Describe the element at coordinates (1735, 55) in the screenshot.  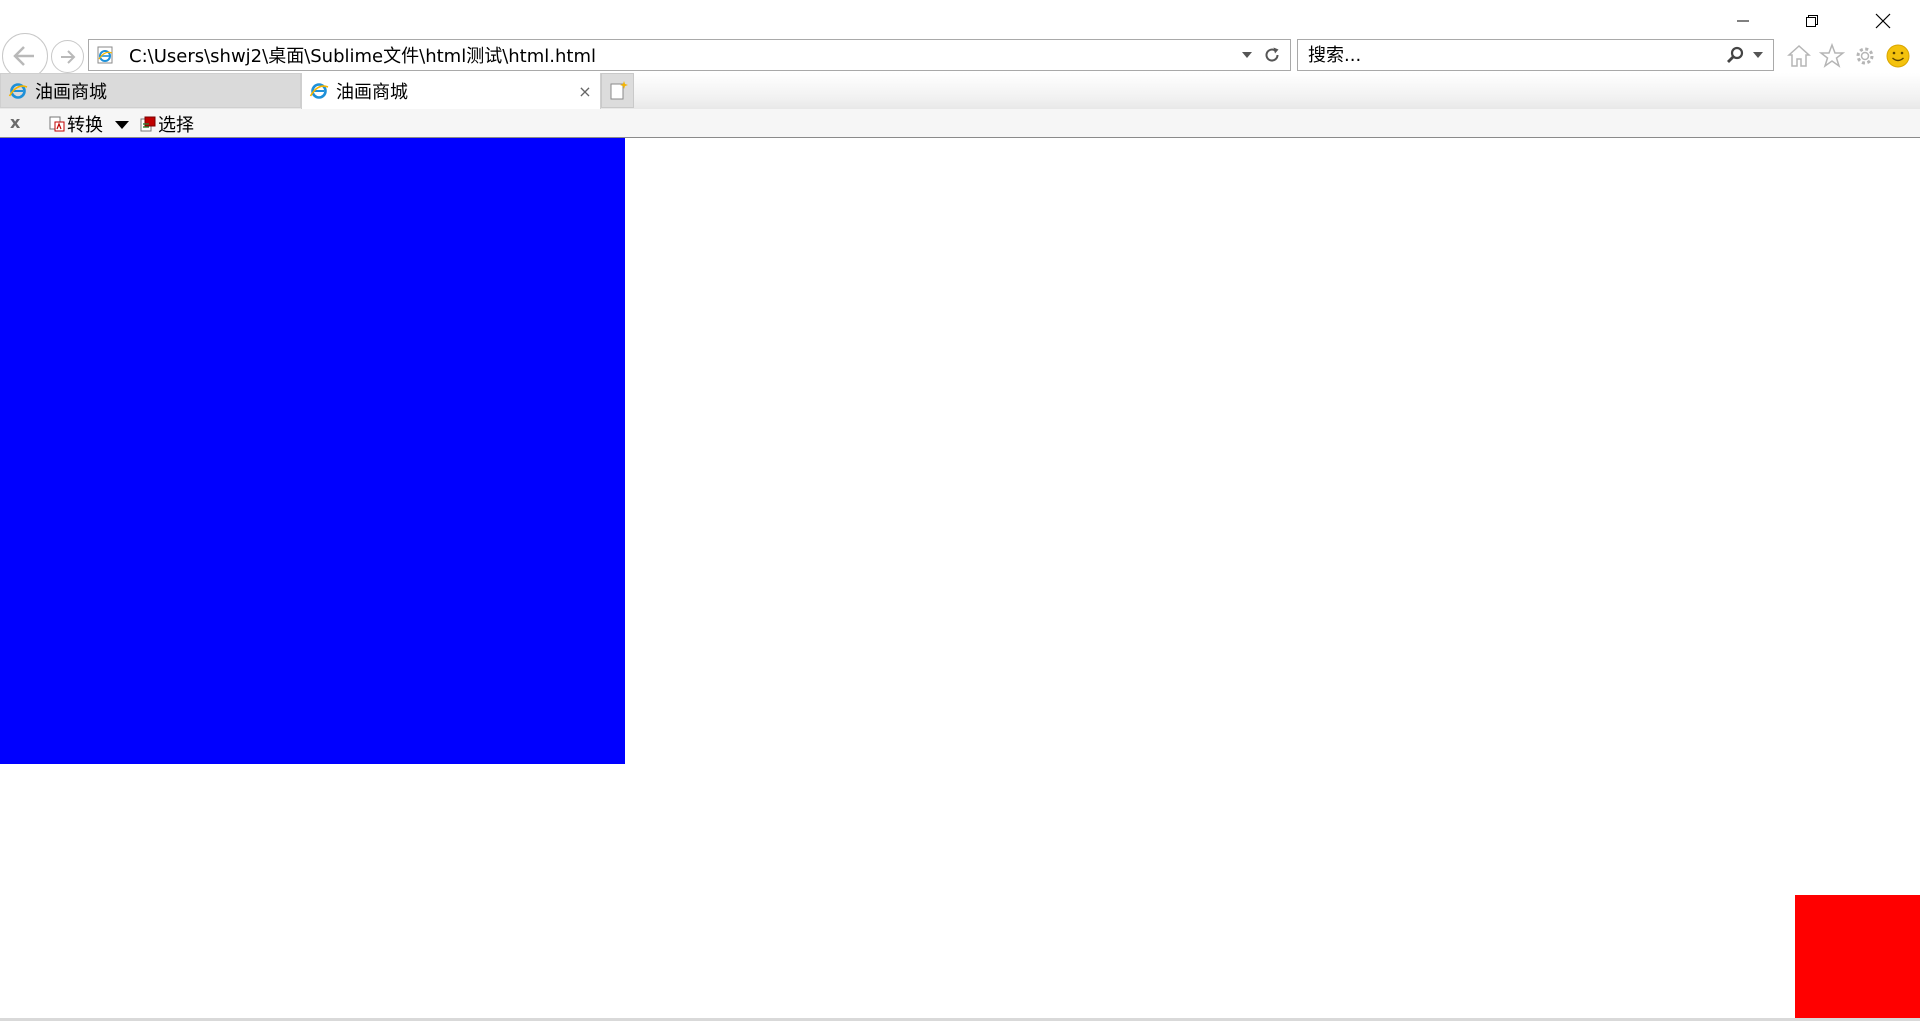
I see `search-icon` at that location.